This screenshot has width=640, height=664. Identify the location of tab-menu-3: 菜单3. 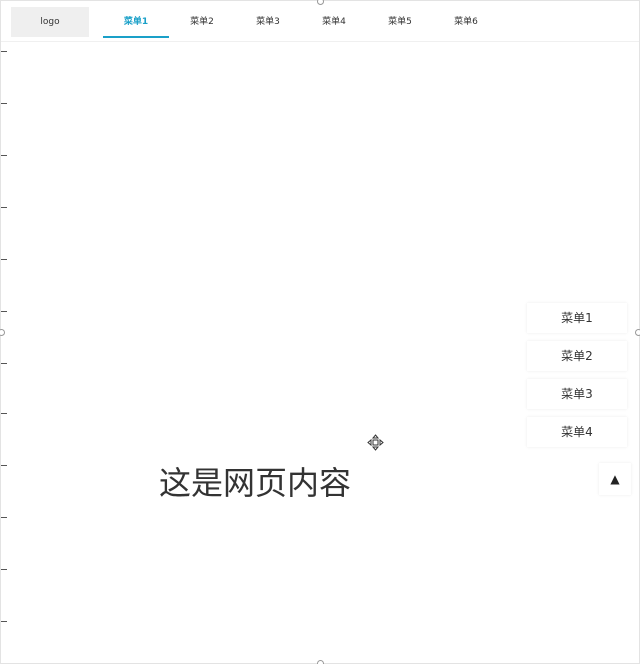
(268, 22).